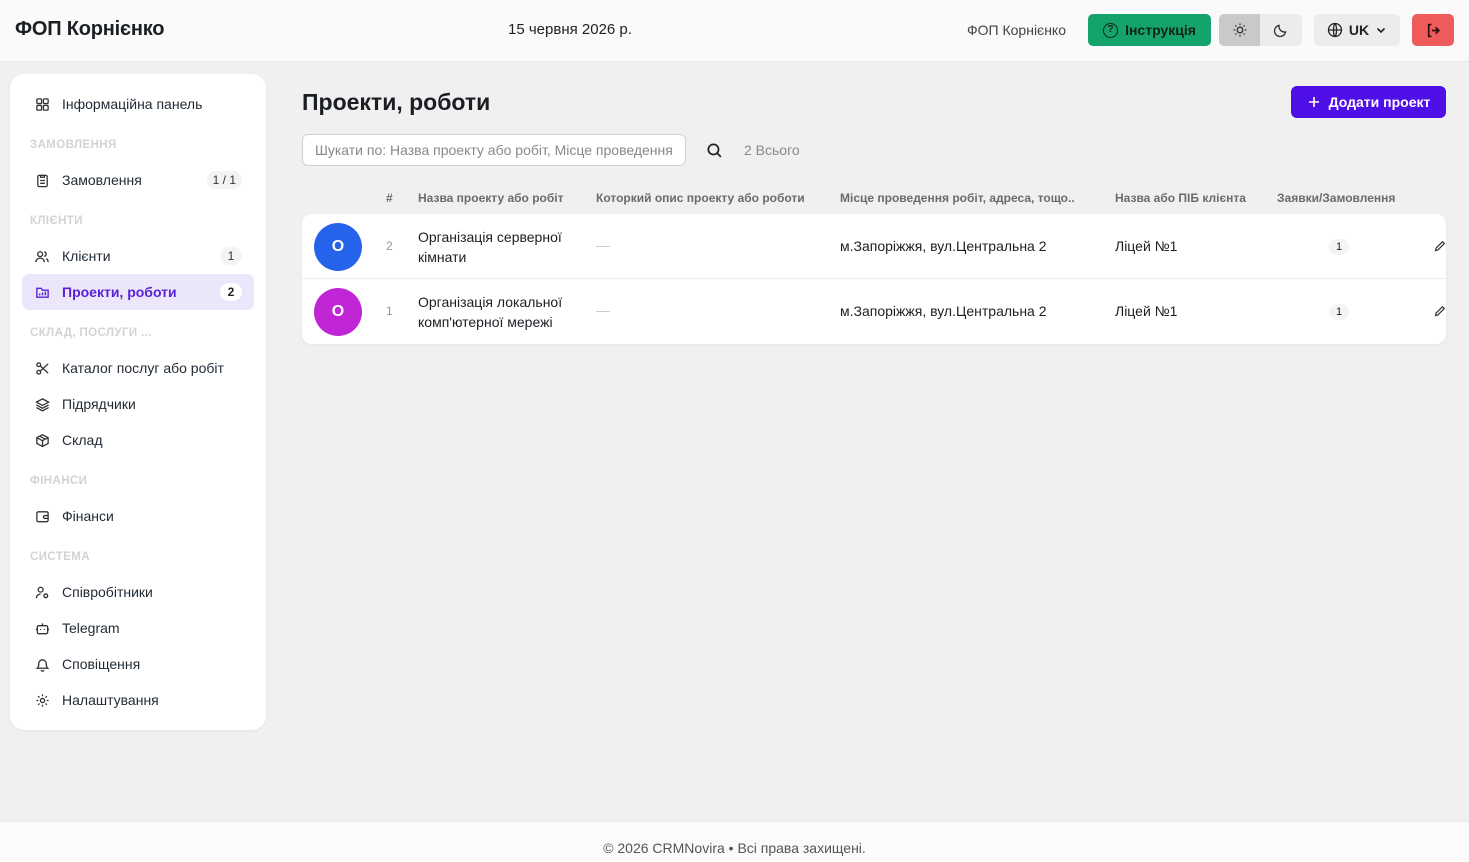  What do you see at coordinates (1111, 30) in the screenshot?
I see `help-circle-icon: ?` at bounding box center [1111, 30].